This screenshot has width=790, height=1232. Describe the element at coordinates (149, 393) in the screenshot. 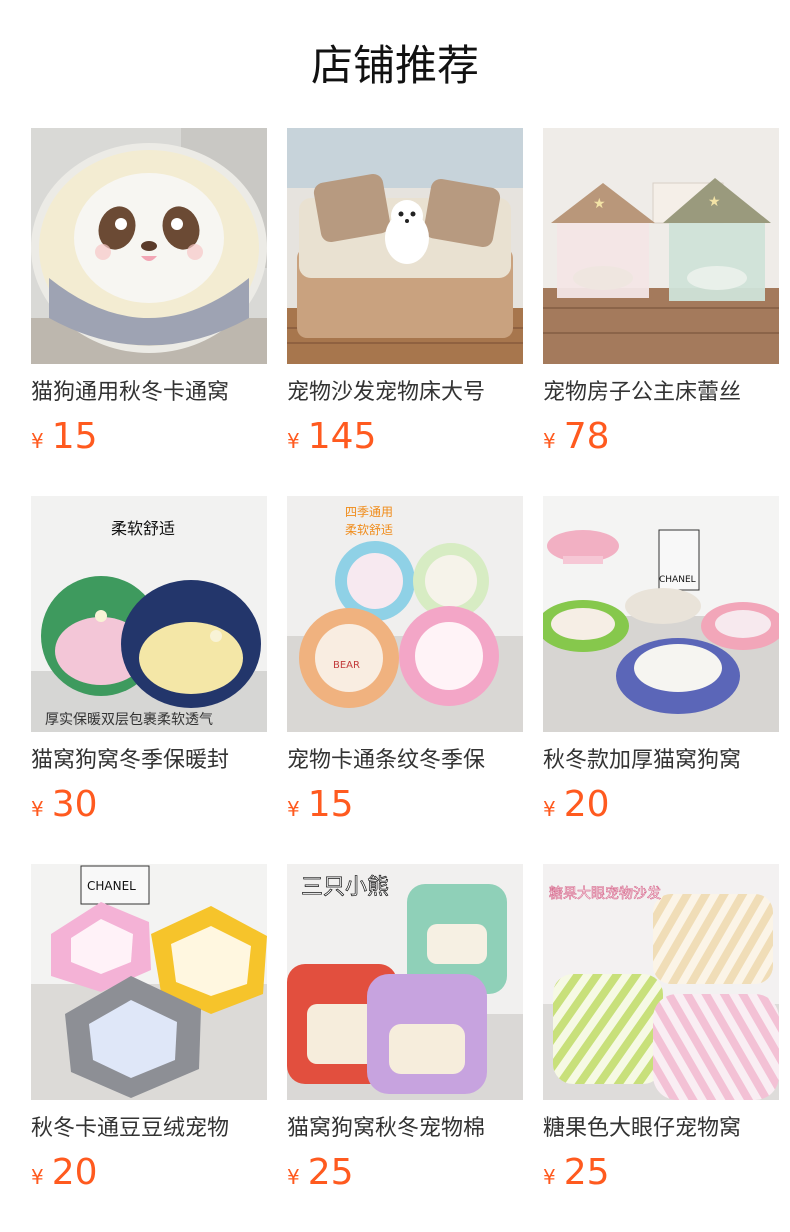

I see `product-name: 猫狗通用秋冬卡通窝` at that location.